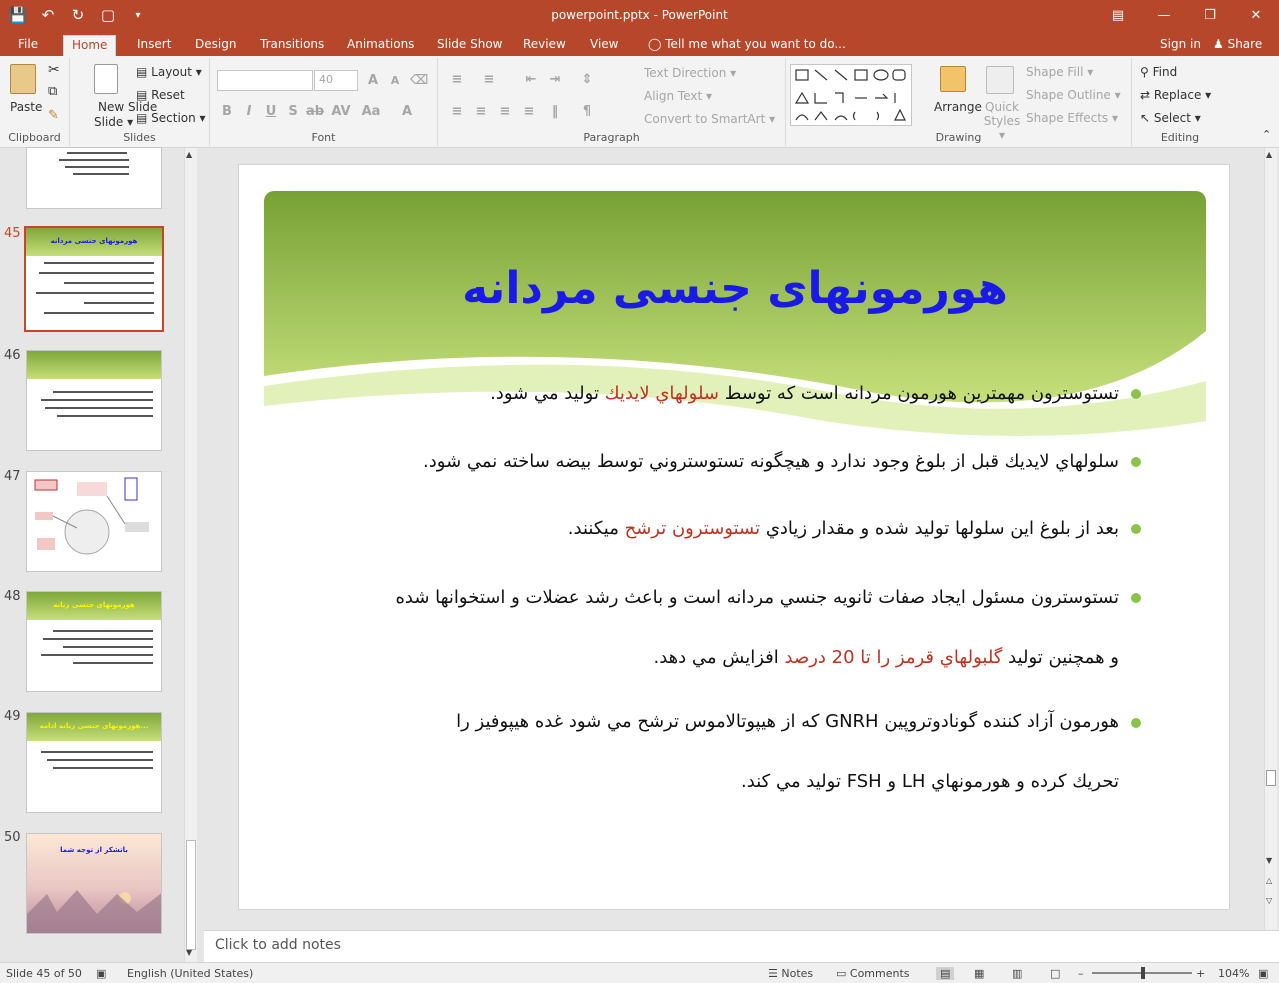  What do you see at coordinates (28, 45) in the screenshot?
I see `tab-file: File` at bounding box center [28, 45].